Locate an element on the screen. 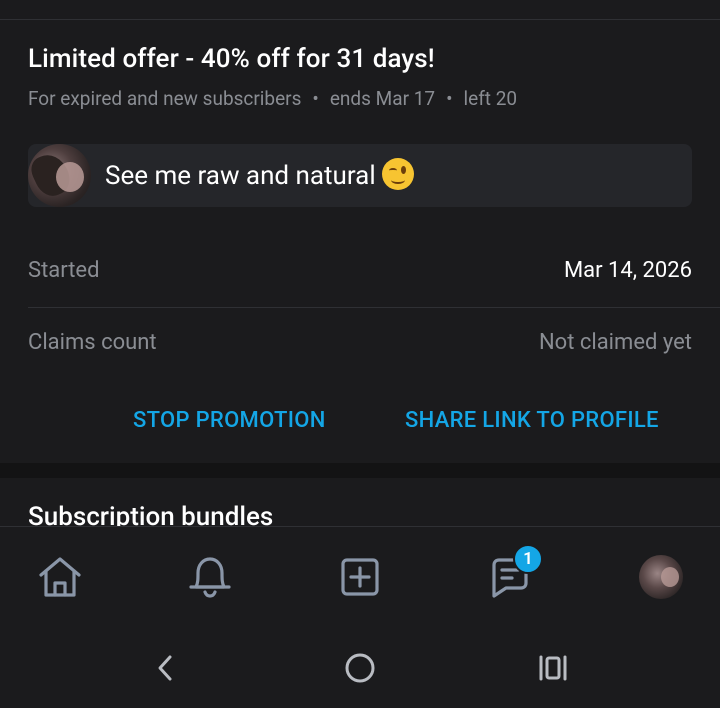 The image size is (720, 708). messages-unread-badge: 1 is located at coordinates (528, 559).